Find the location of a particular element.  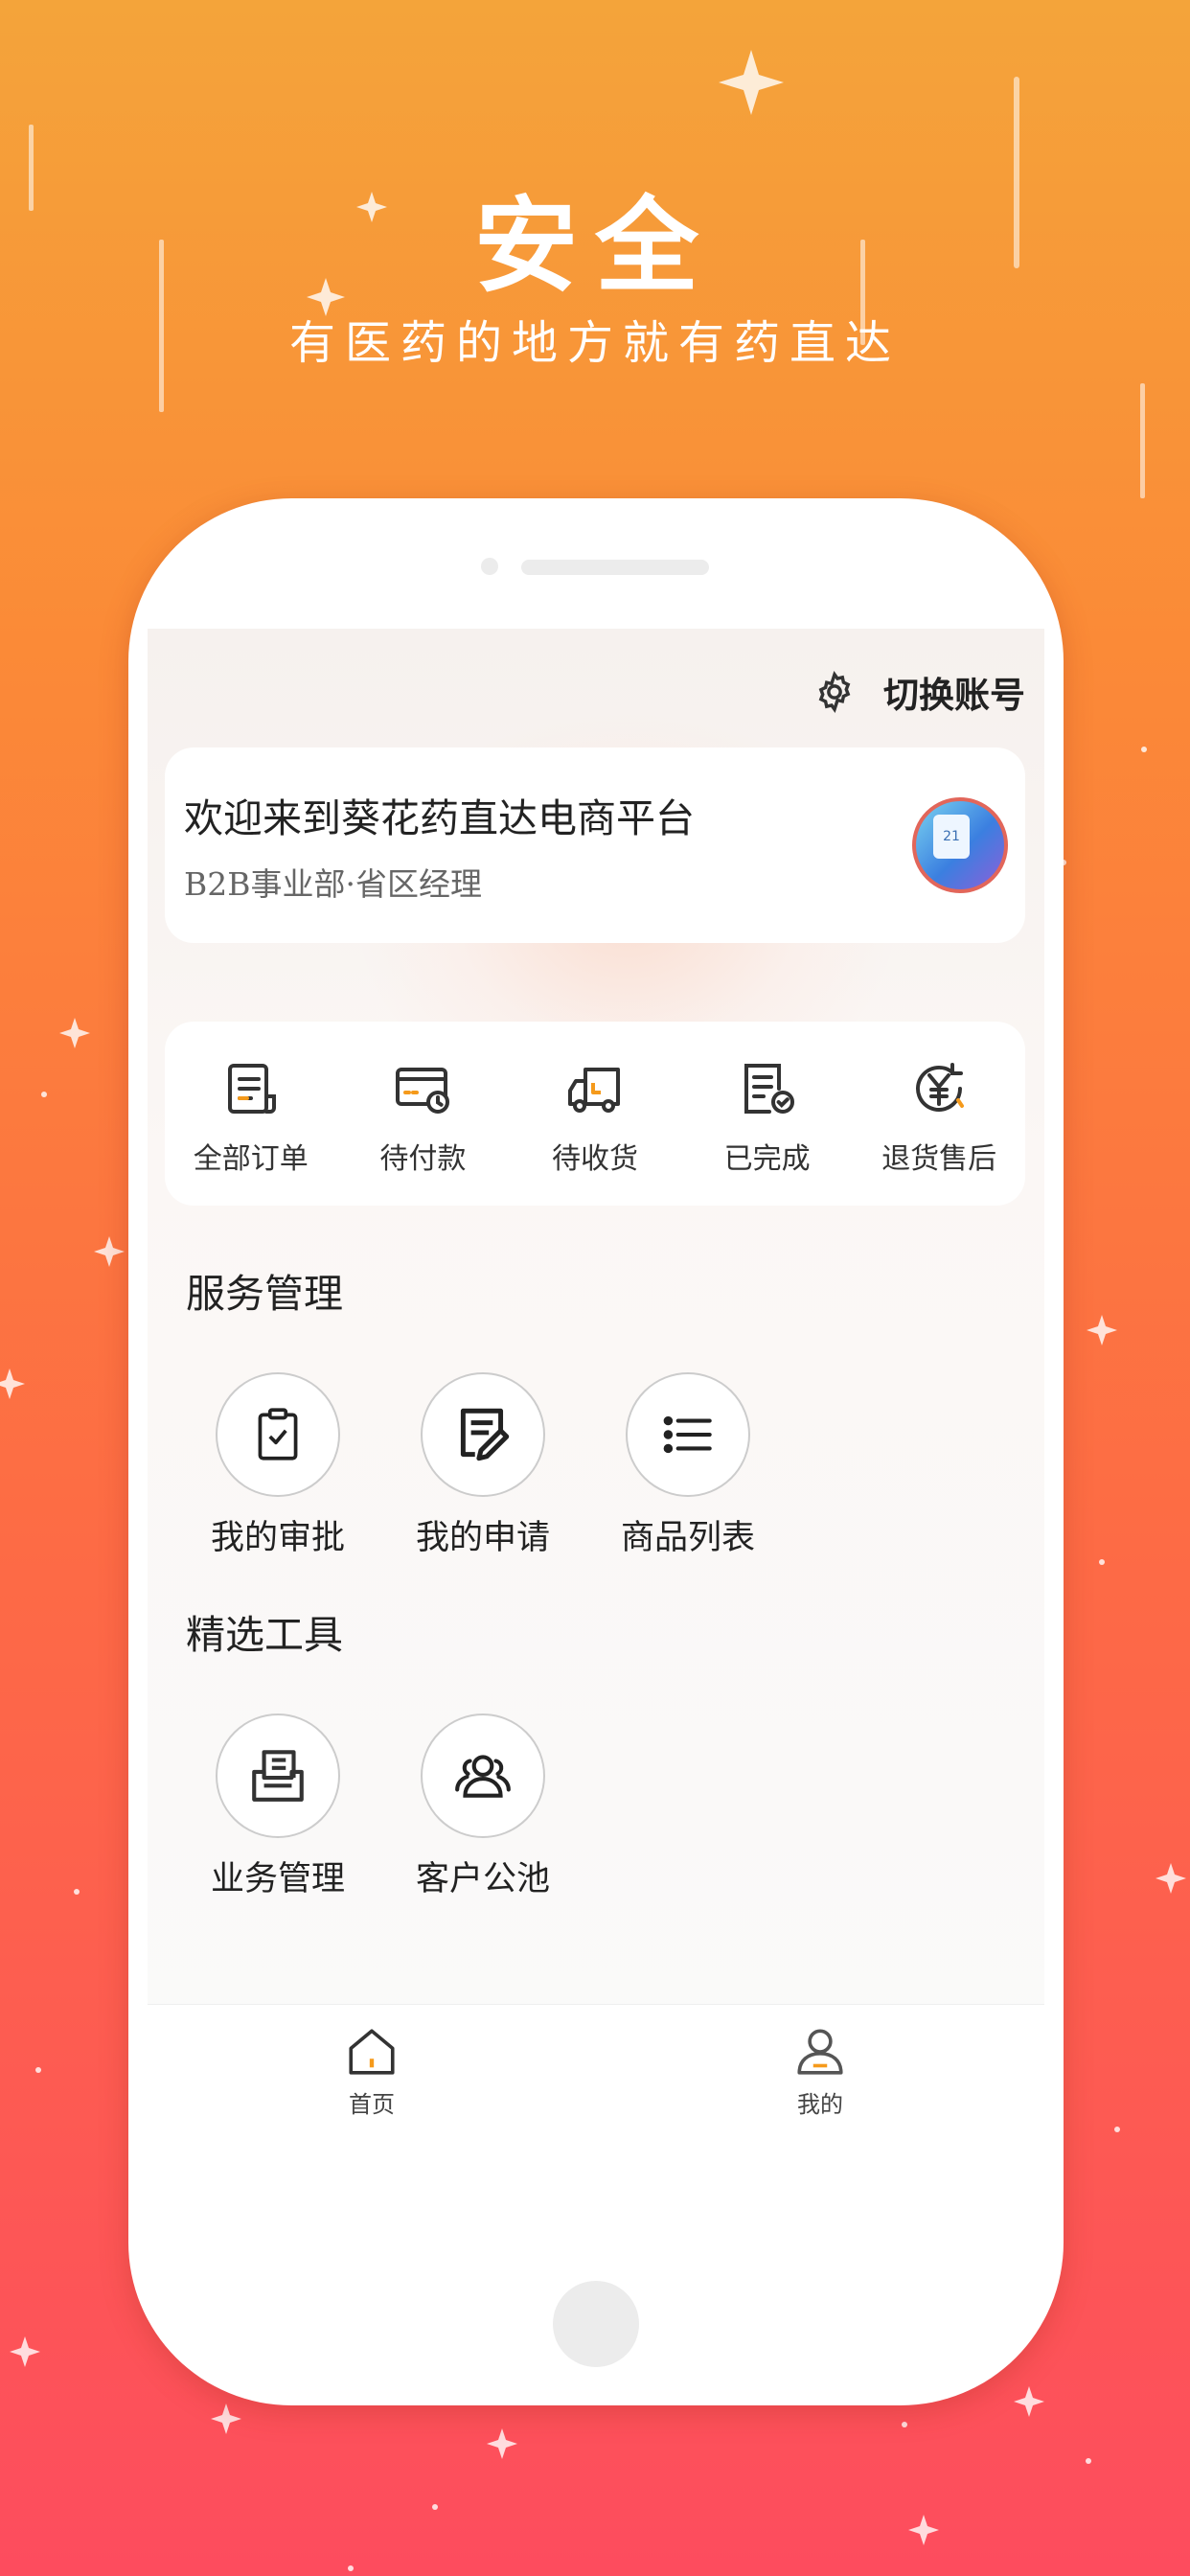

order-completed: 已完成 is located at coordinates (767, 1114).